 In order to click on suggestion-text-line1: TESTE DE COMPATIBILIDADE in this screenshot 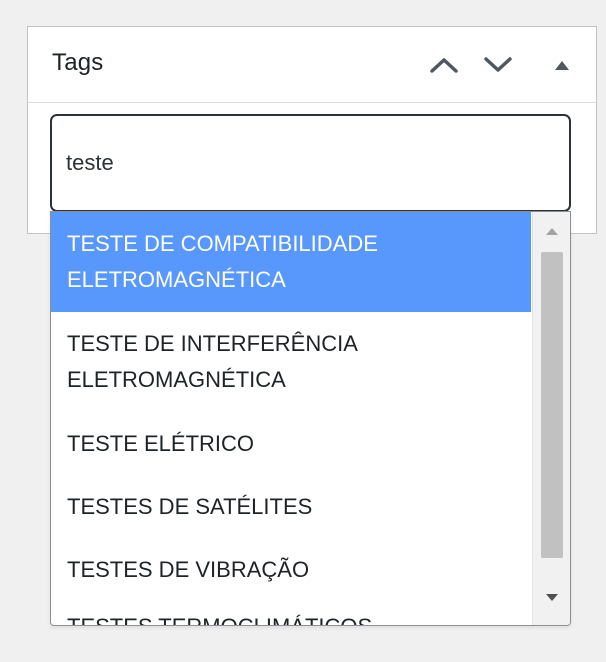, I will do `click(222, 243)`.